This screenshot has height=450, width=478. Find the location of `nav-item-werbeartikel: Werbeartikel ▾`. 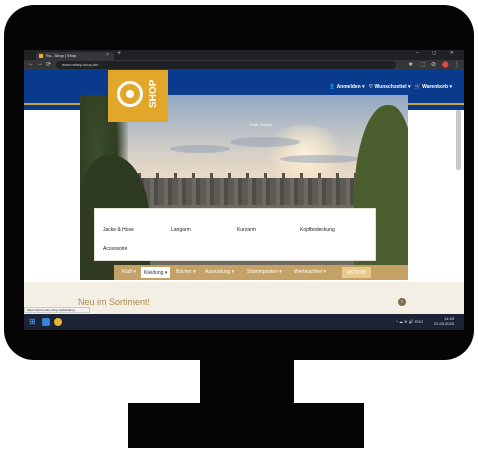

nav-item-werbeartikel: Werbeartikel ▾ is located at coordinates (310, 272).